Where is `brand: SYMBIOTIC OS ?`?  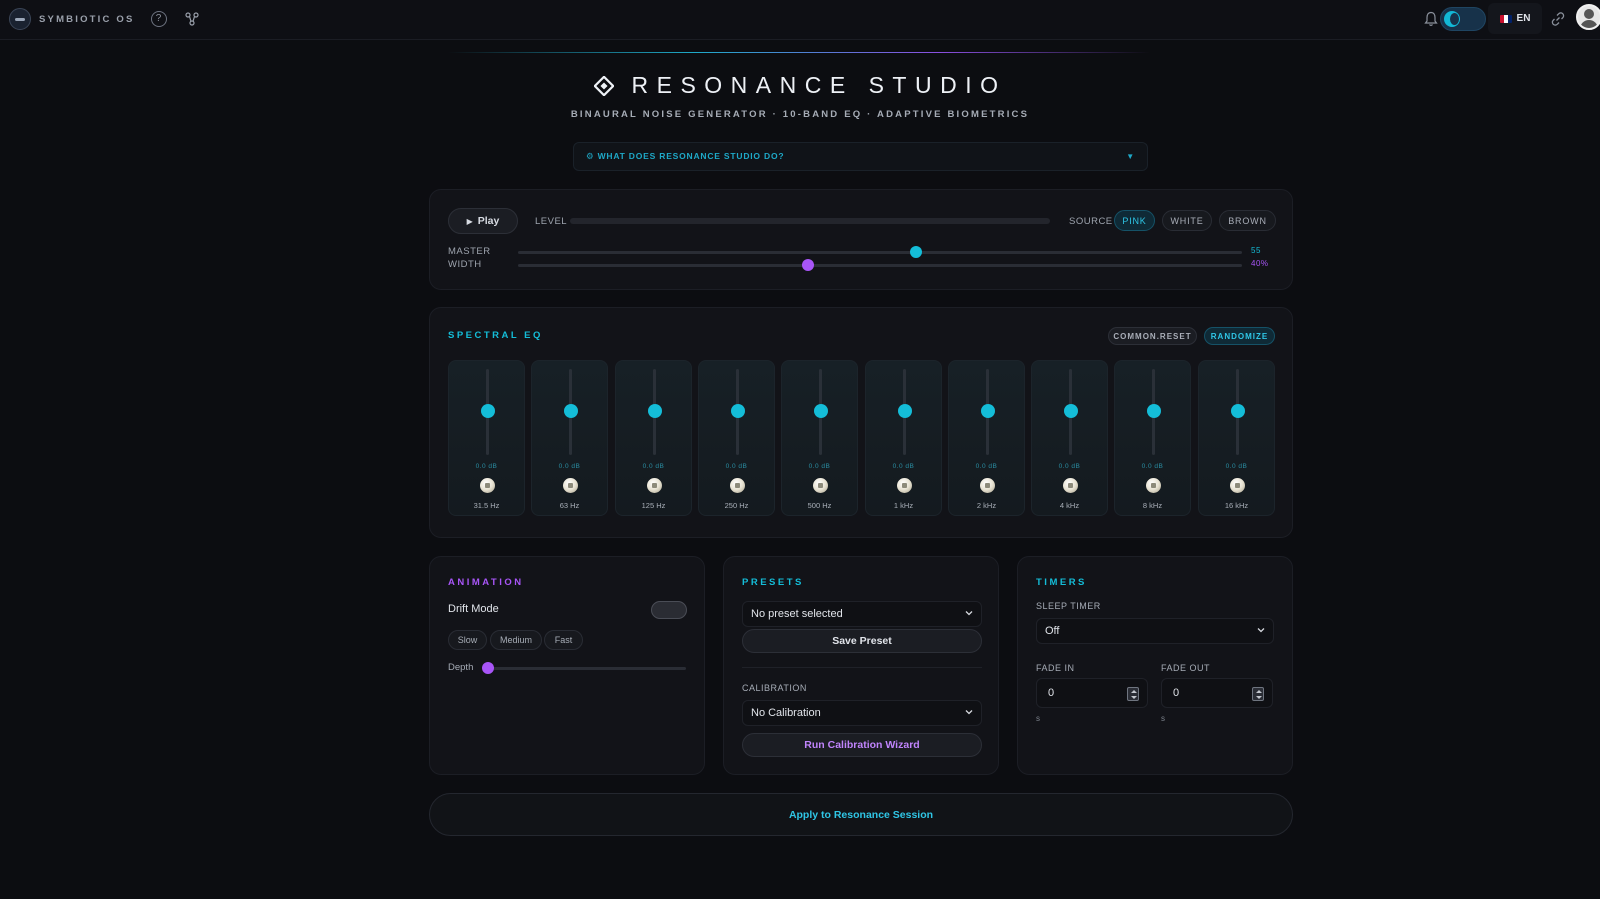 brand: SYMBIOTIC OS ? is located at coordinates (104, 19).